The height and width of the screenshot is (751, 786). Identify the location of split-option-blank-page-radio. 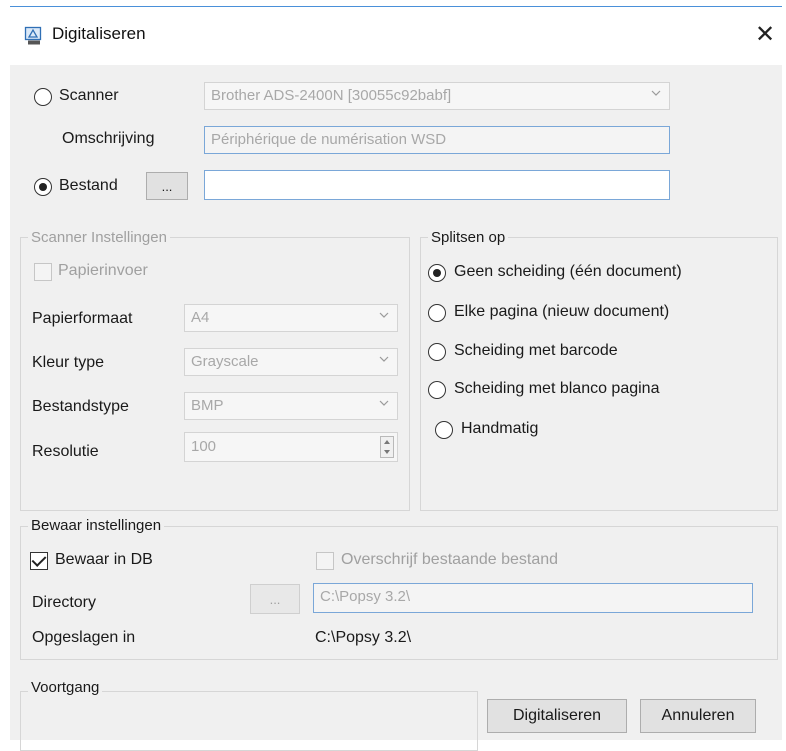
(437, 390).